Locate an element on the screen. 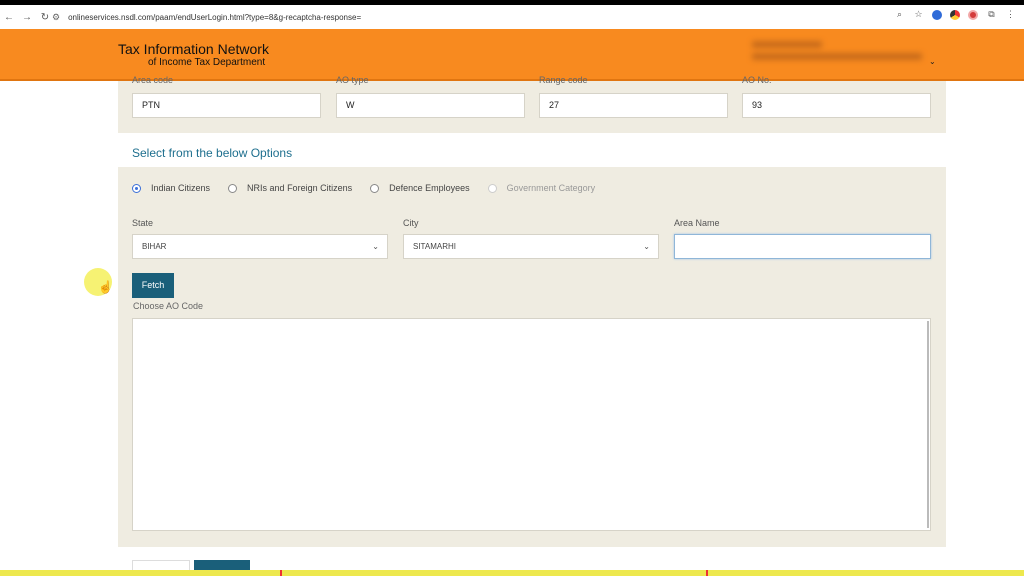  extension-blue-icon is located at coordinates (937, 14).